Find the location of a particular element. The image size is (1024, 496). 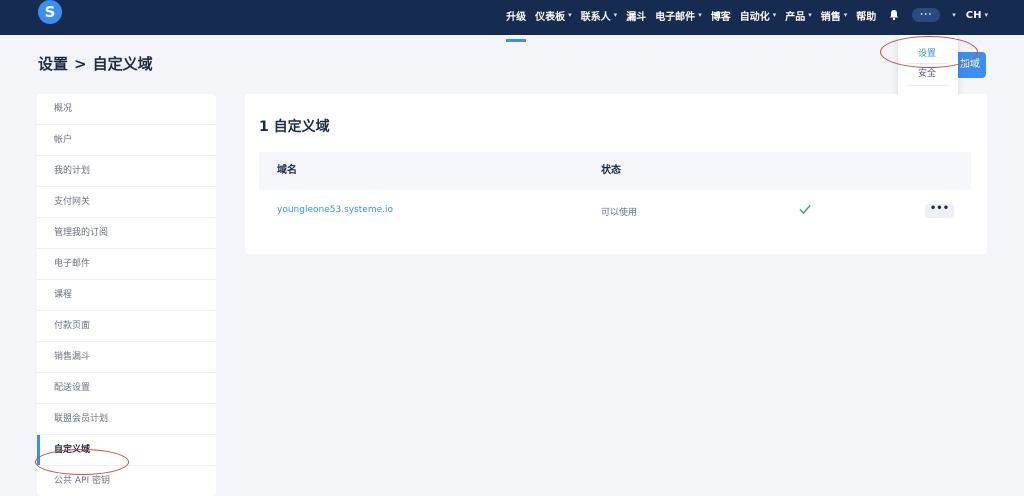

language-switcher: CH ▾ is located at coordinates (977, 15).